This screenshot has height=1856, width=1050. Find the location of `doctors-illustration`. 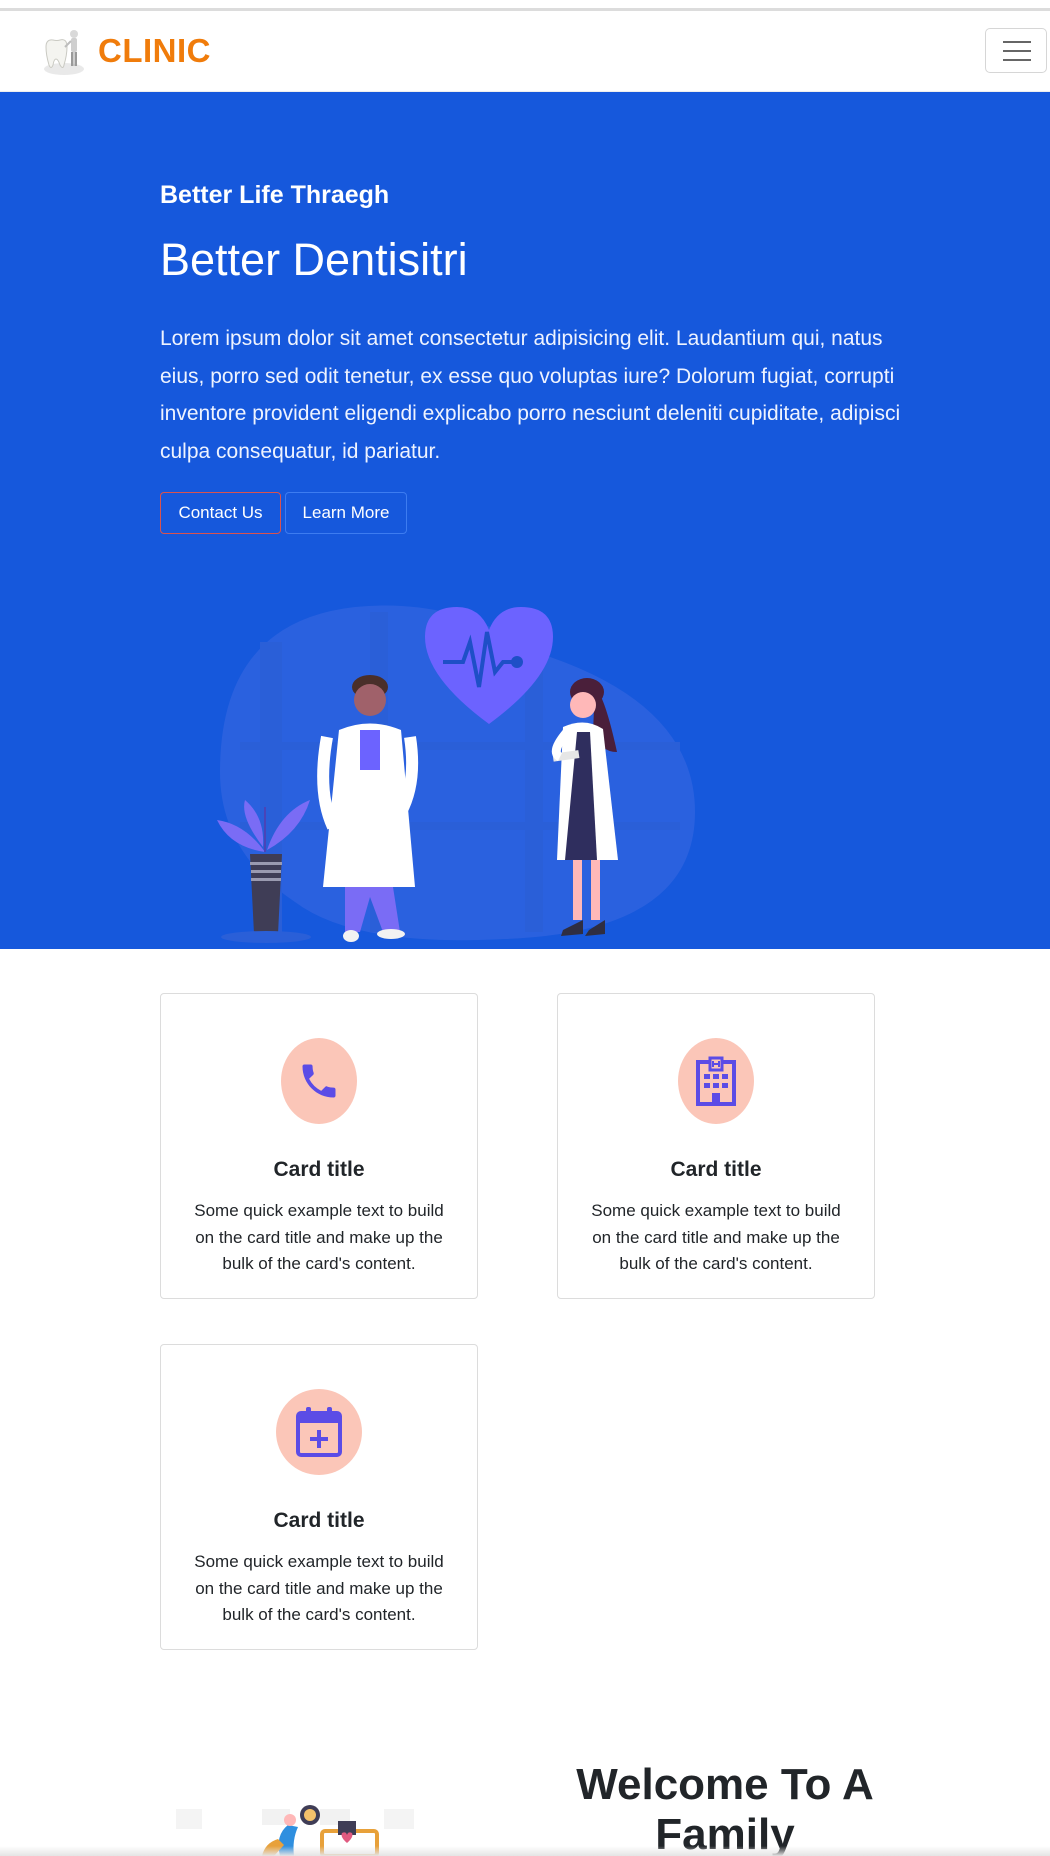

doctors-illustration is located at coordinates (455, 775).